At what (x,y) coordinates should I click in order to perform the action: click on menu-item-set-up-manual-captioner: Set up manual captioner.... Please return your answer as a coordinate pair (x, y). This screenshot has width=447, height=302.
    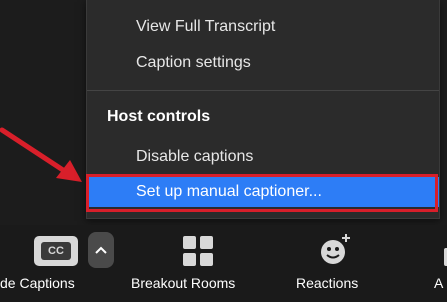
    Looking at the image, I should click on (263, 192).